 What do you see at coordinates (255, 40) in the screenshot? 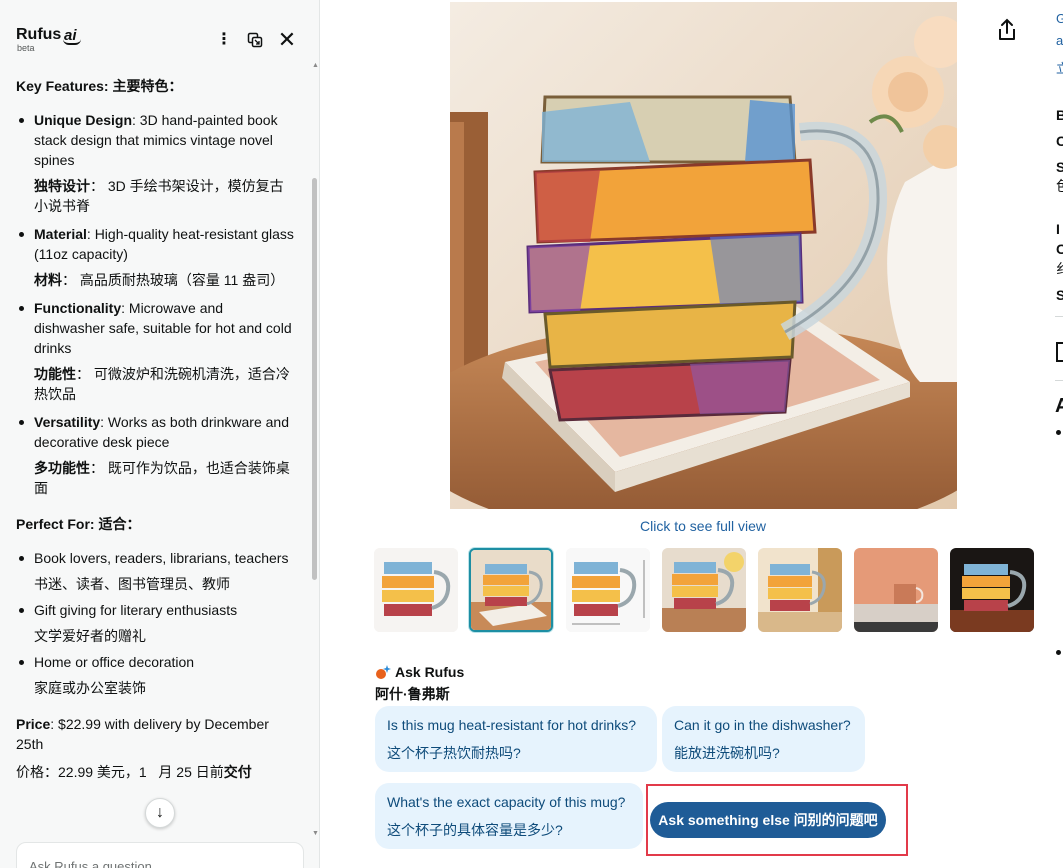
I see `expand-panel-icon` at bounding box center [255, 40].